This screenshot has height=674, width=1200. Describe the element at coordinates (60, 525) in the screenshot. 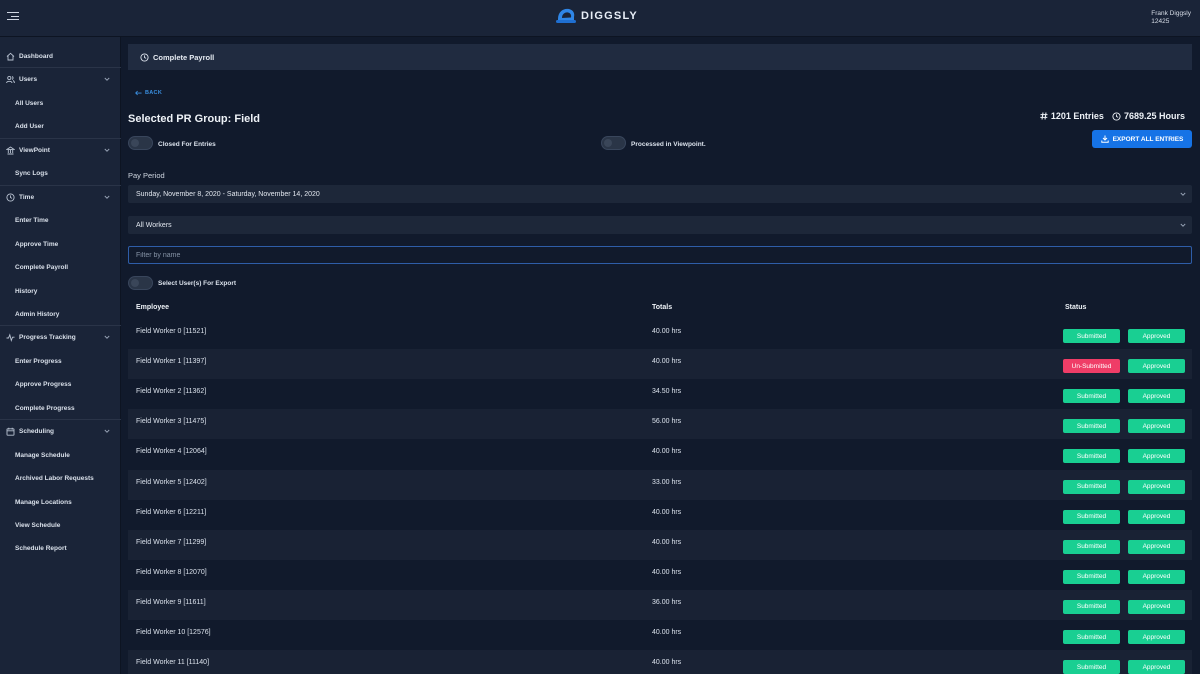

I see `sidebar-item-view-schedule: View Schedule` at that location.